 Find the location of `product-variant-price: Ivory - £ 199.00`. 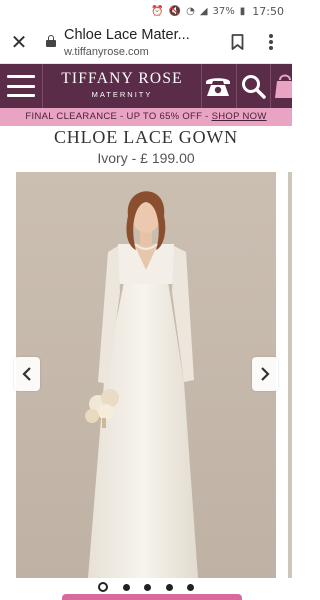

product-variant-price: Ivory - £ 199.00 is located at coordinates (146, 158).